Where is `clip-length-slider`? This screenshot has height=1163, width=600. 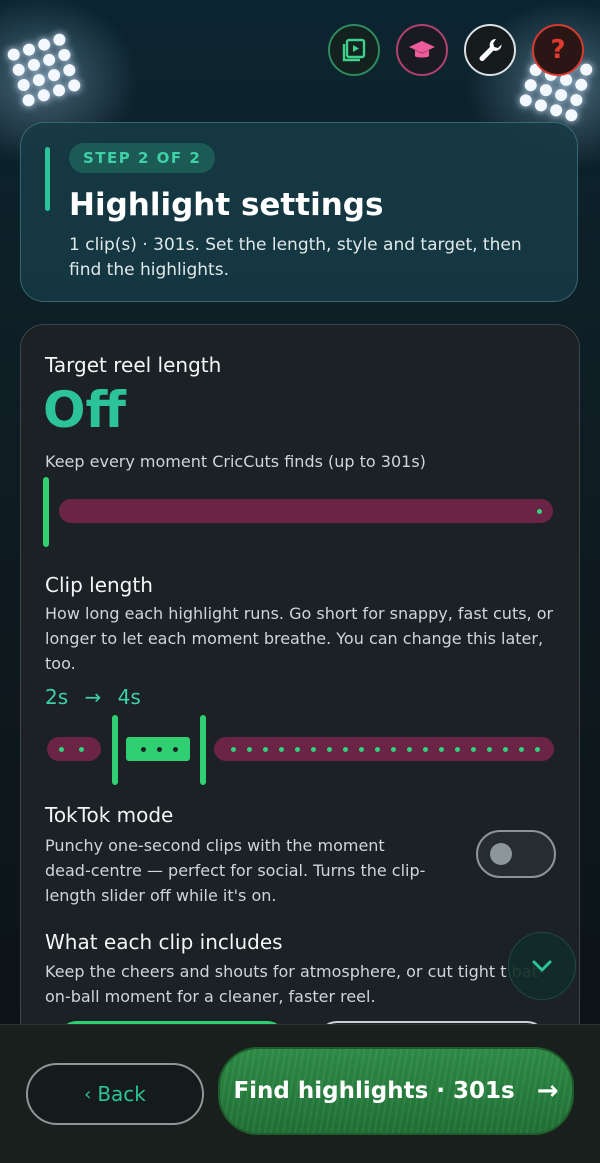 clip-length-slider is located at coordinates (302, 751).